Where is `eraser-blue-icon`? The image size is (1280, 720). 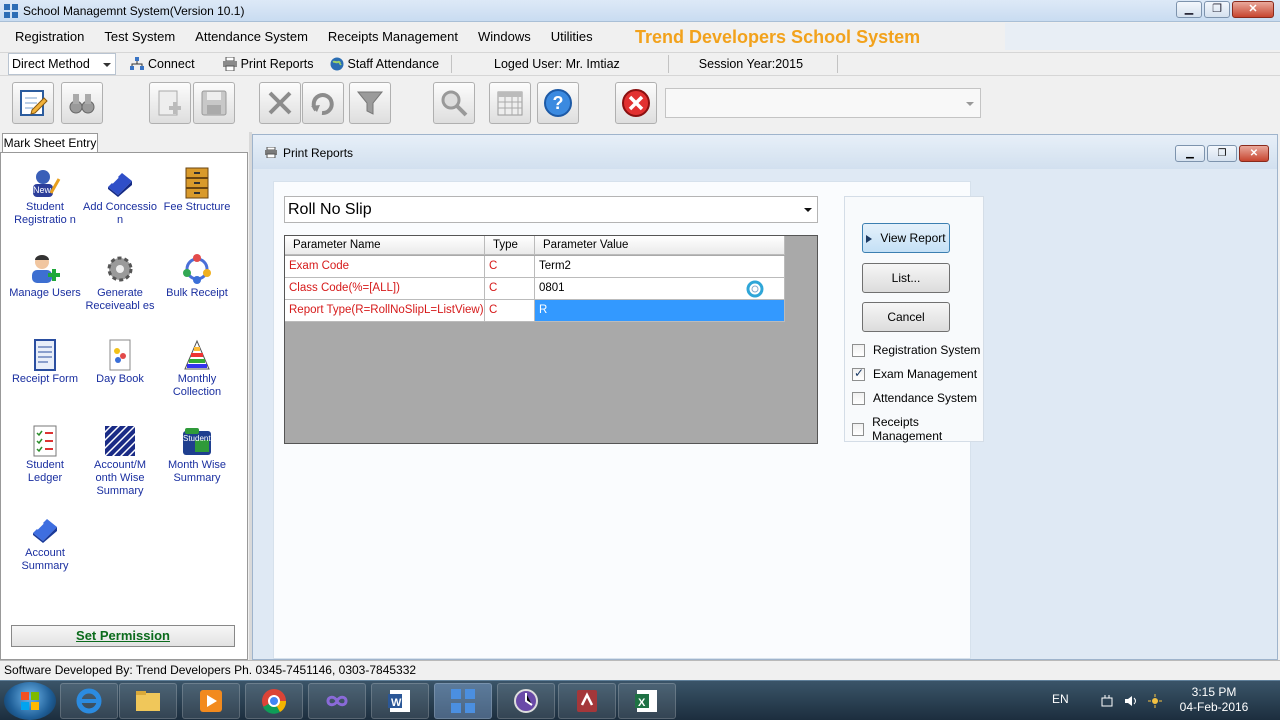
eraser-blue-icon is located at coordinates (45, 531).